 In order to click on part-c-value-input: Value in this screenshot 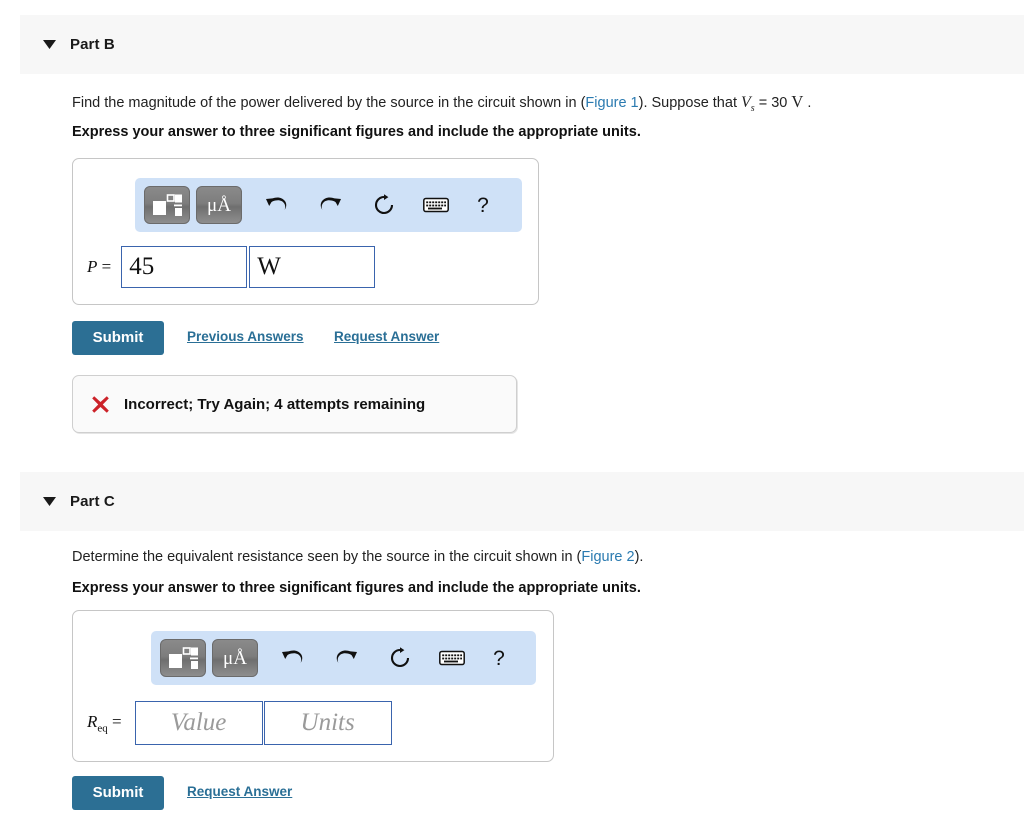, I will do `click(198, 723)`.